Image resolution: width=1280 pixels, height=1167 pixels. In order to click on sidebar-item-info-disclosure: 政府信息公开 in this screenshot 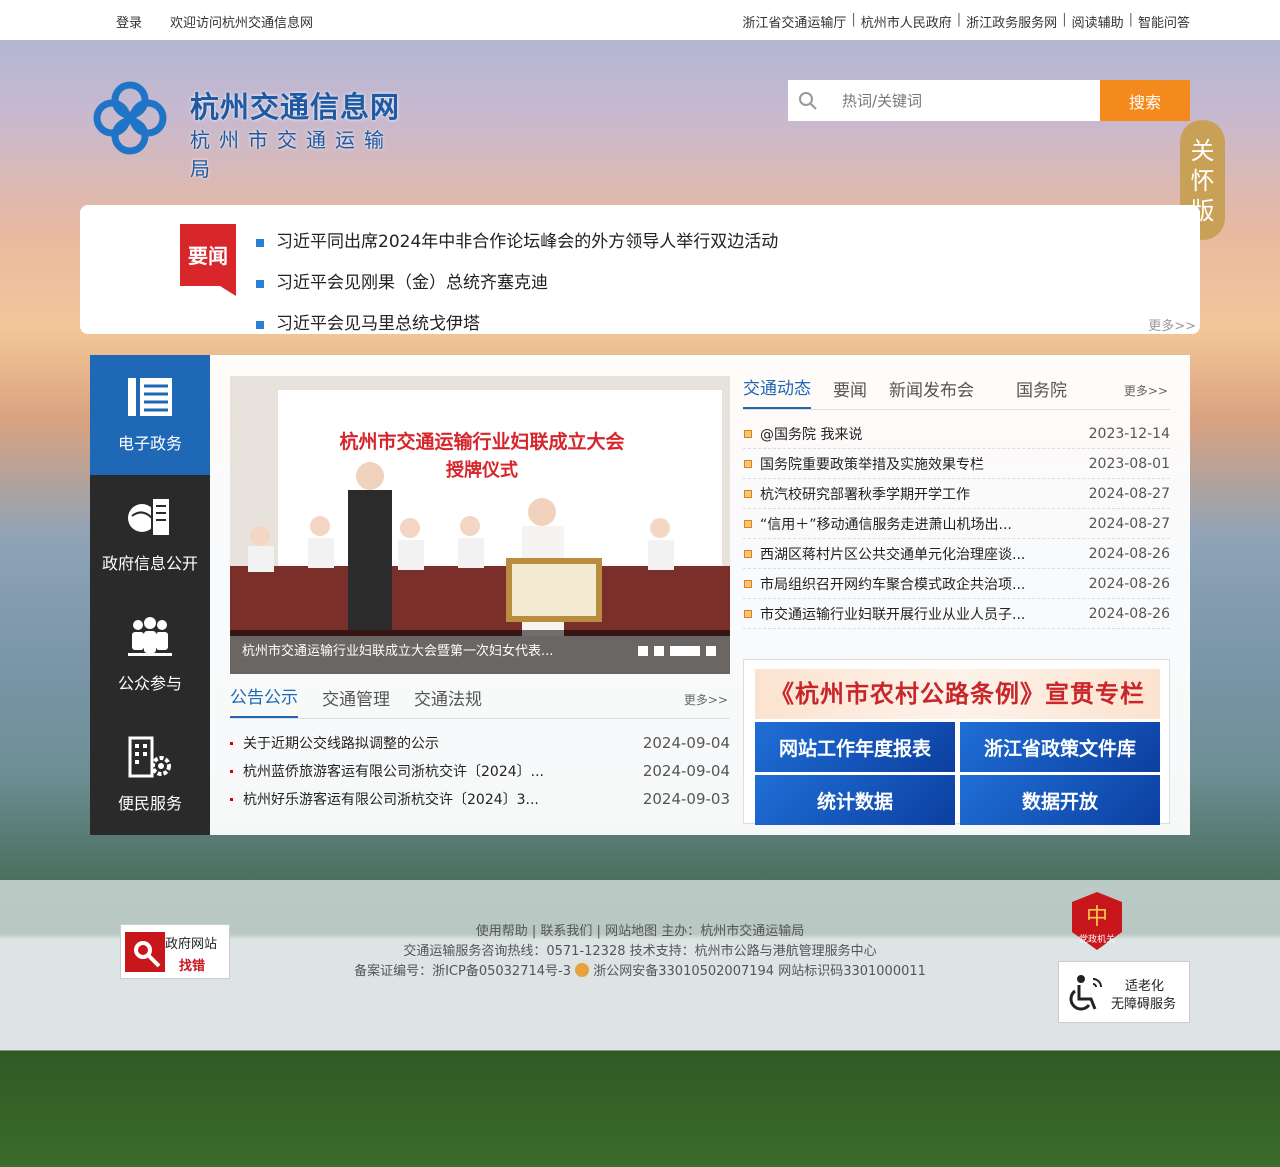, I will do `click(150, 535)`.